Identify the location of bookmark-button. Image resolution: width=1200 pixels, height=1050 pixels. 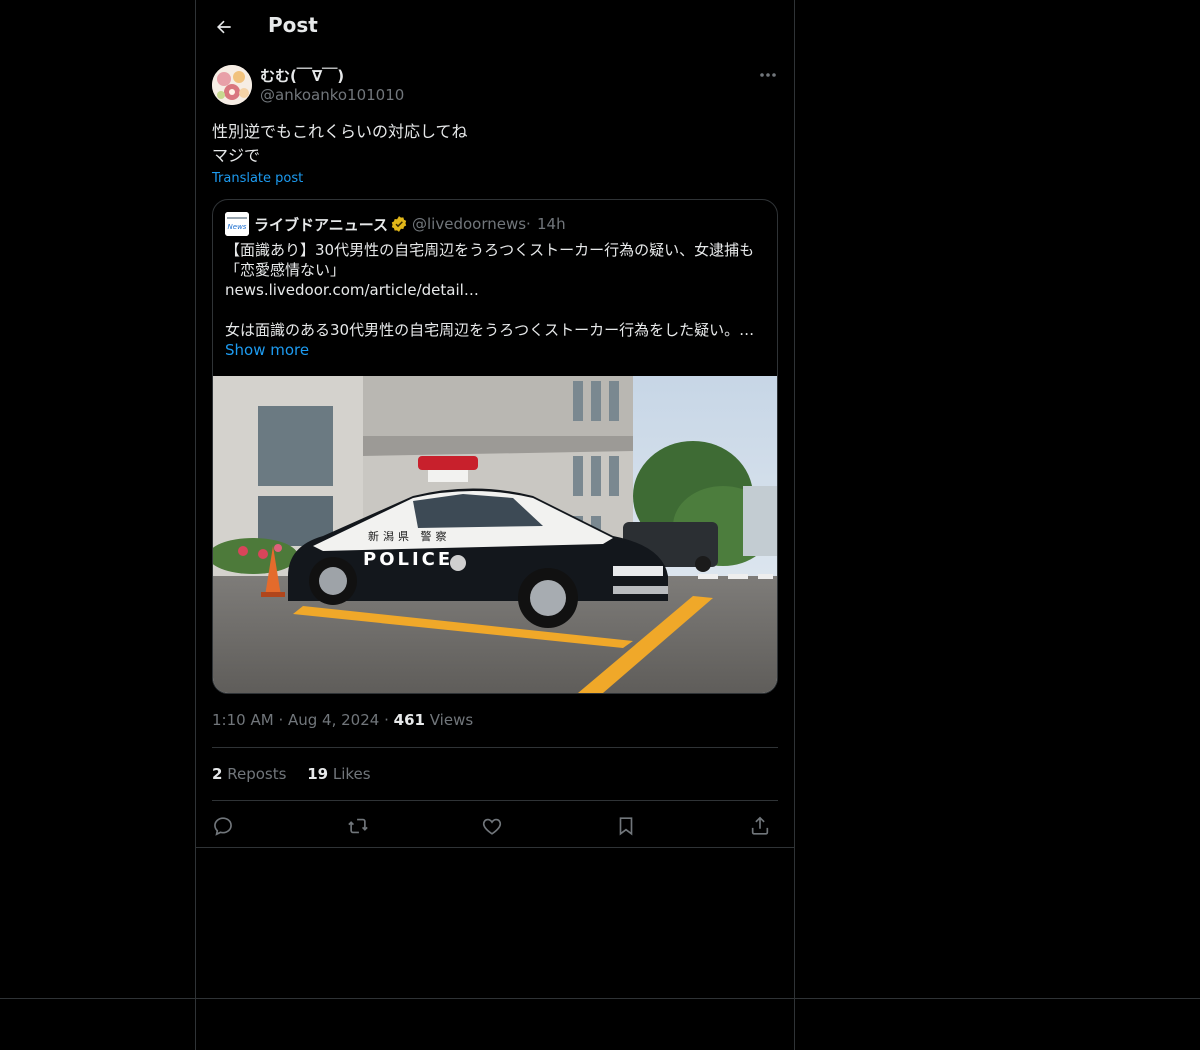
(626, 826).